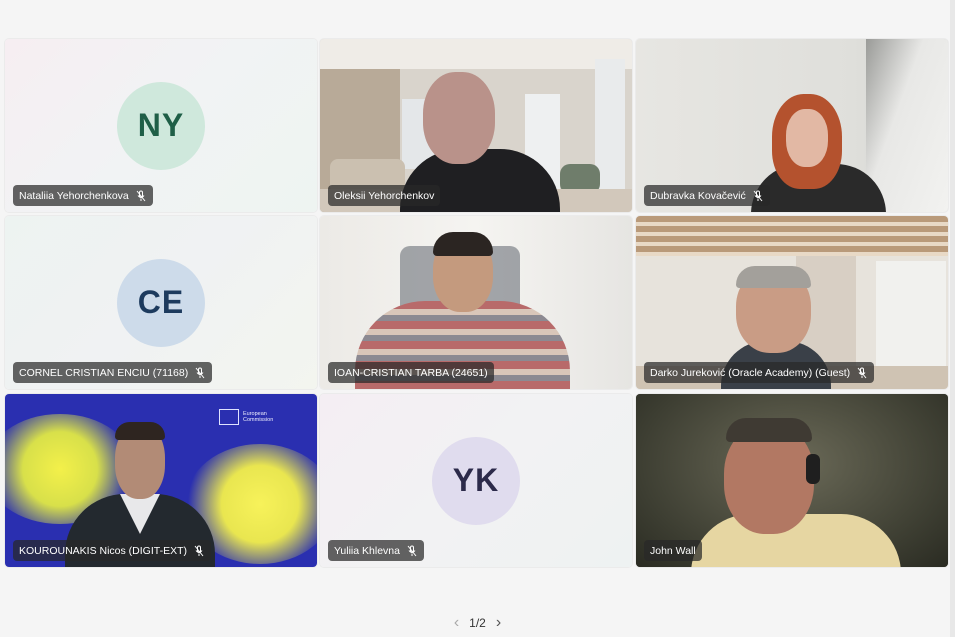 Image resolution: width=955 pixels, height=637 pixels. I want to click on participant-name: Nataliia Yehorchenkova, so click(74, 195).